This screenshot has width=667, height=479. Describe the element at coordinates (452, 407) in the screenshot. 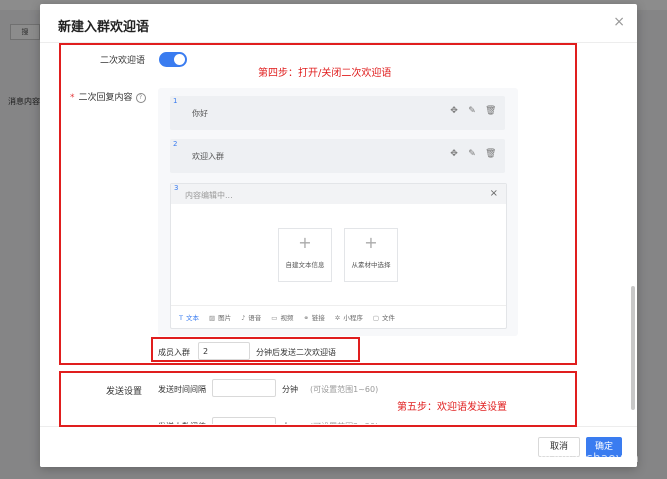

I see `step5-annotation: 第五步：欢迎语发送设置` at that location.